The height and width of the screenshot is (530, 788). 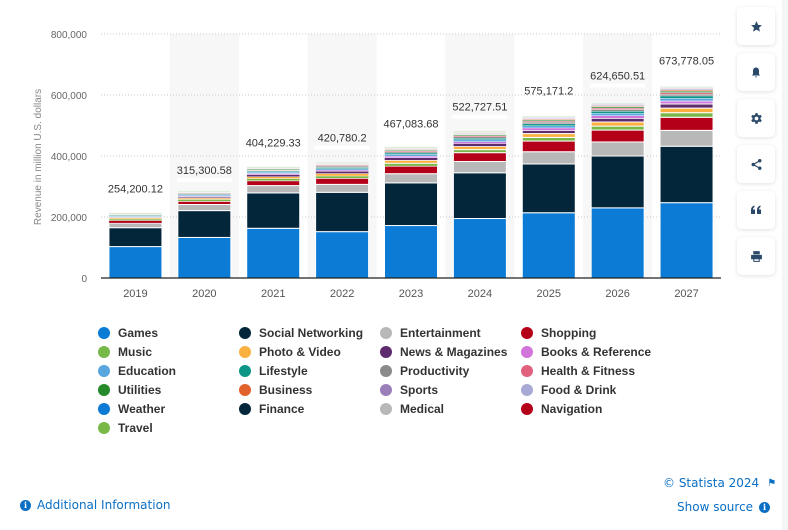 I want to click on legend-item: Shopping, so click(x=601, y=333).